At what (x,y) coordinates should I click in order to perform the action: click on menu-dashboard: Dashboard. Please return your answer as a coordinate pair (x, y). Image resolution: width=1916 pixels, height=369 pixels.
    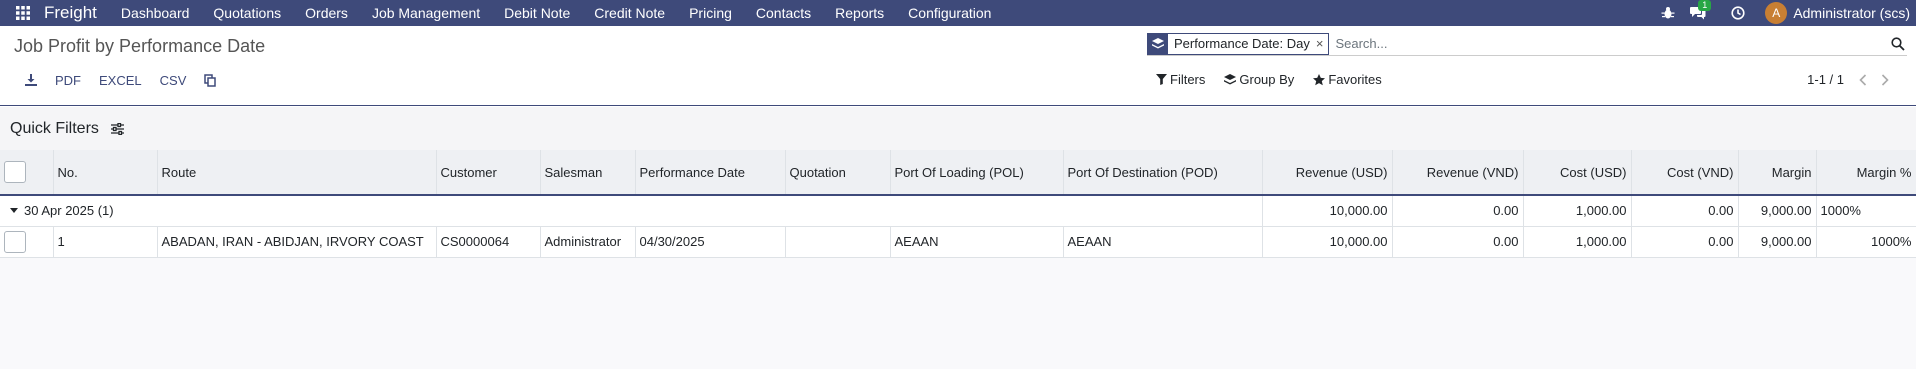
    Looking at the image, I should click on (155, 13).